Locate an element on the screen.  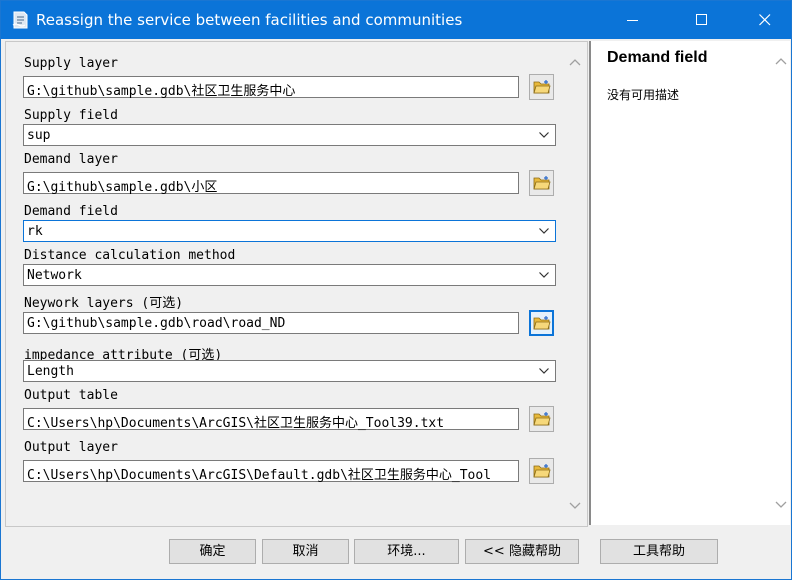
close-icon is located at coordinates (765, 20).